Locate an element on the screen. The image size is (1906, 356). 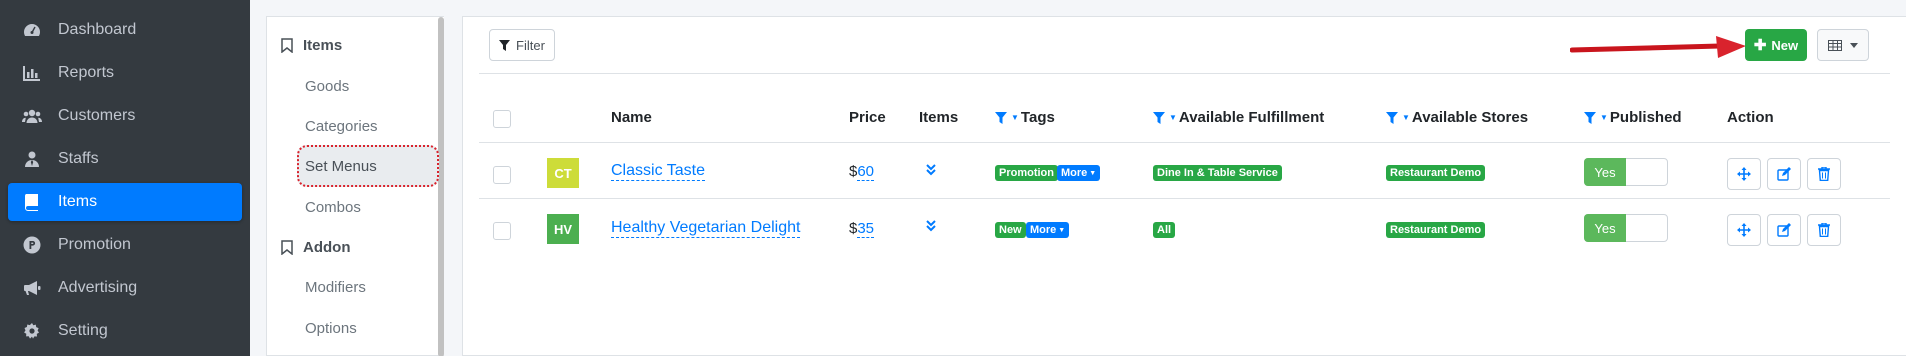
column-view-dropdown is located at coordinates (1843, 45).